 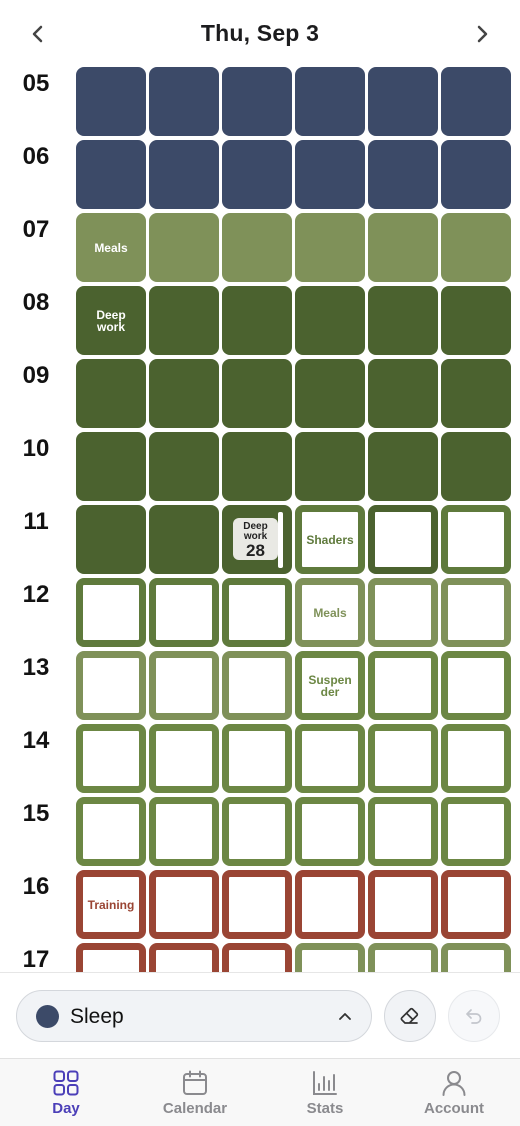 What do you see at coordinates (325, 1093) in the screenshot?
I see `tab-stats: Stats` at bounding box center [325, 1093].